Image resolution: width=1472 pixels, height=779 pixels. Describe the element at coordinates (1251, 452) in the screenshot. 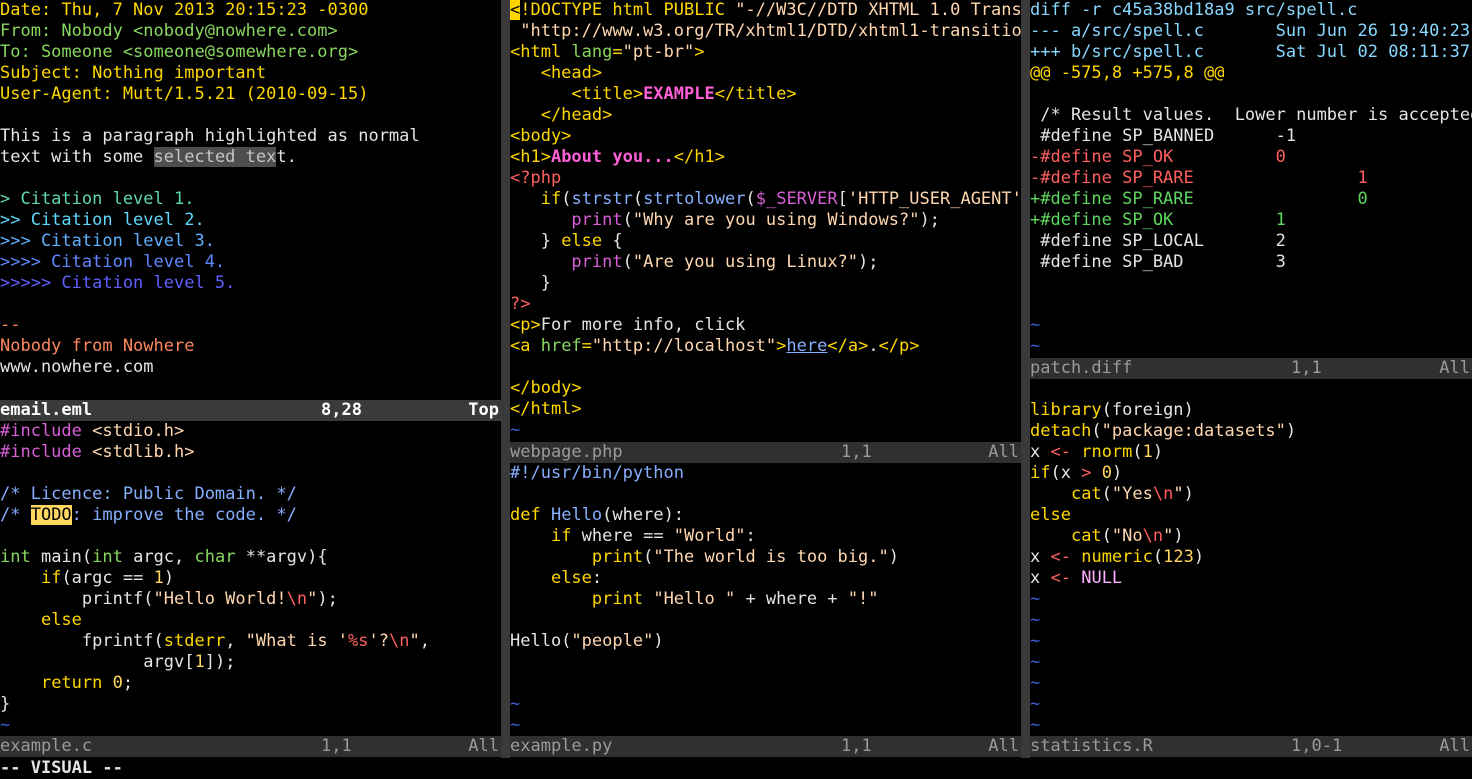

I see `code-line: x <- rnorm(1)` at that location.